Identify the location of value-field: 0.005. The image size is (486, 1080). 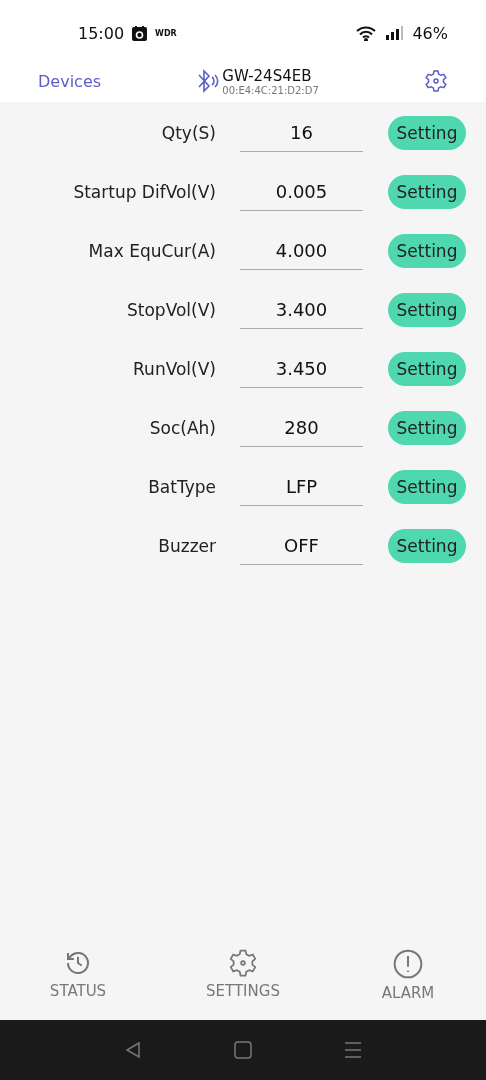
(301, 192).